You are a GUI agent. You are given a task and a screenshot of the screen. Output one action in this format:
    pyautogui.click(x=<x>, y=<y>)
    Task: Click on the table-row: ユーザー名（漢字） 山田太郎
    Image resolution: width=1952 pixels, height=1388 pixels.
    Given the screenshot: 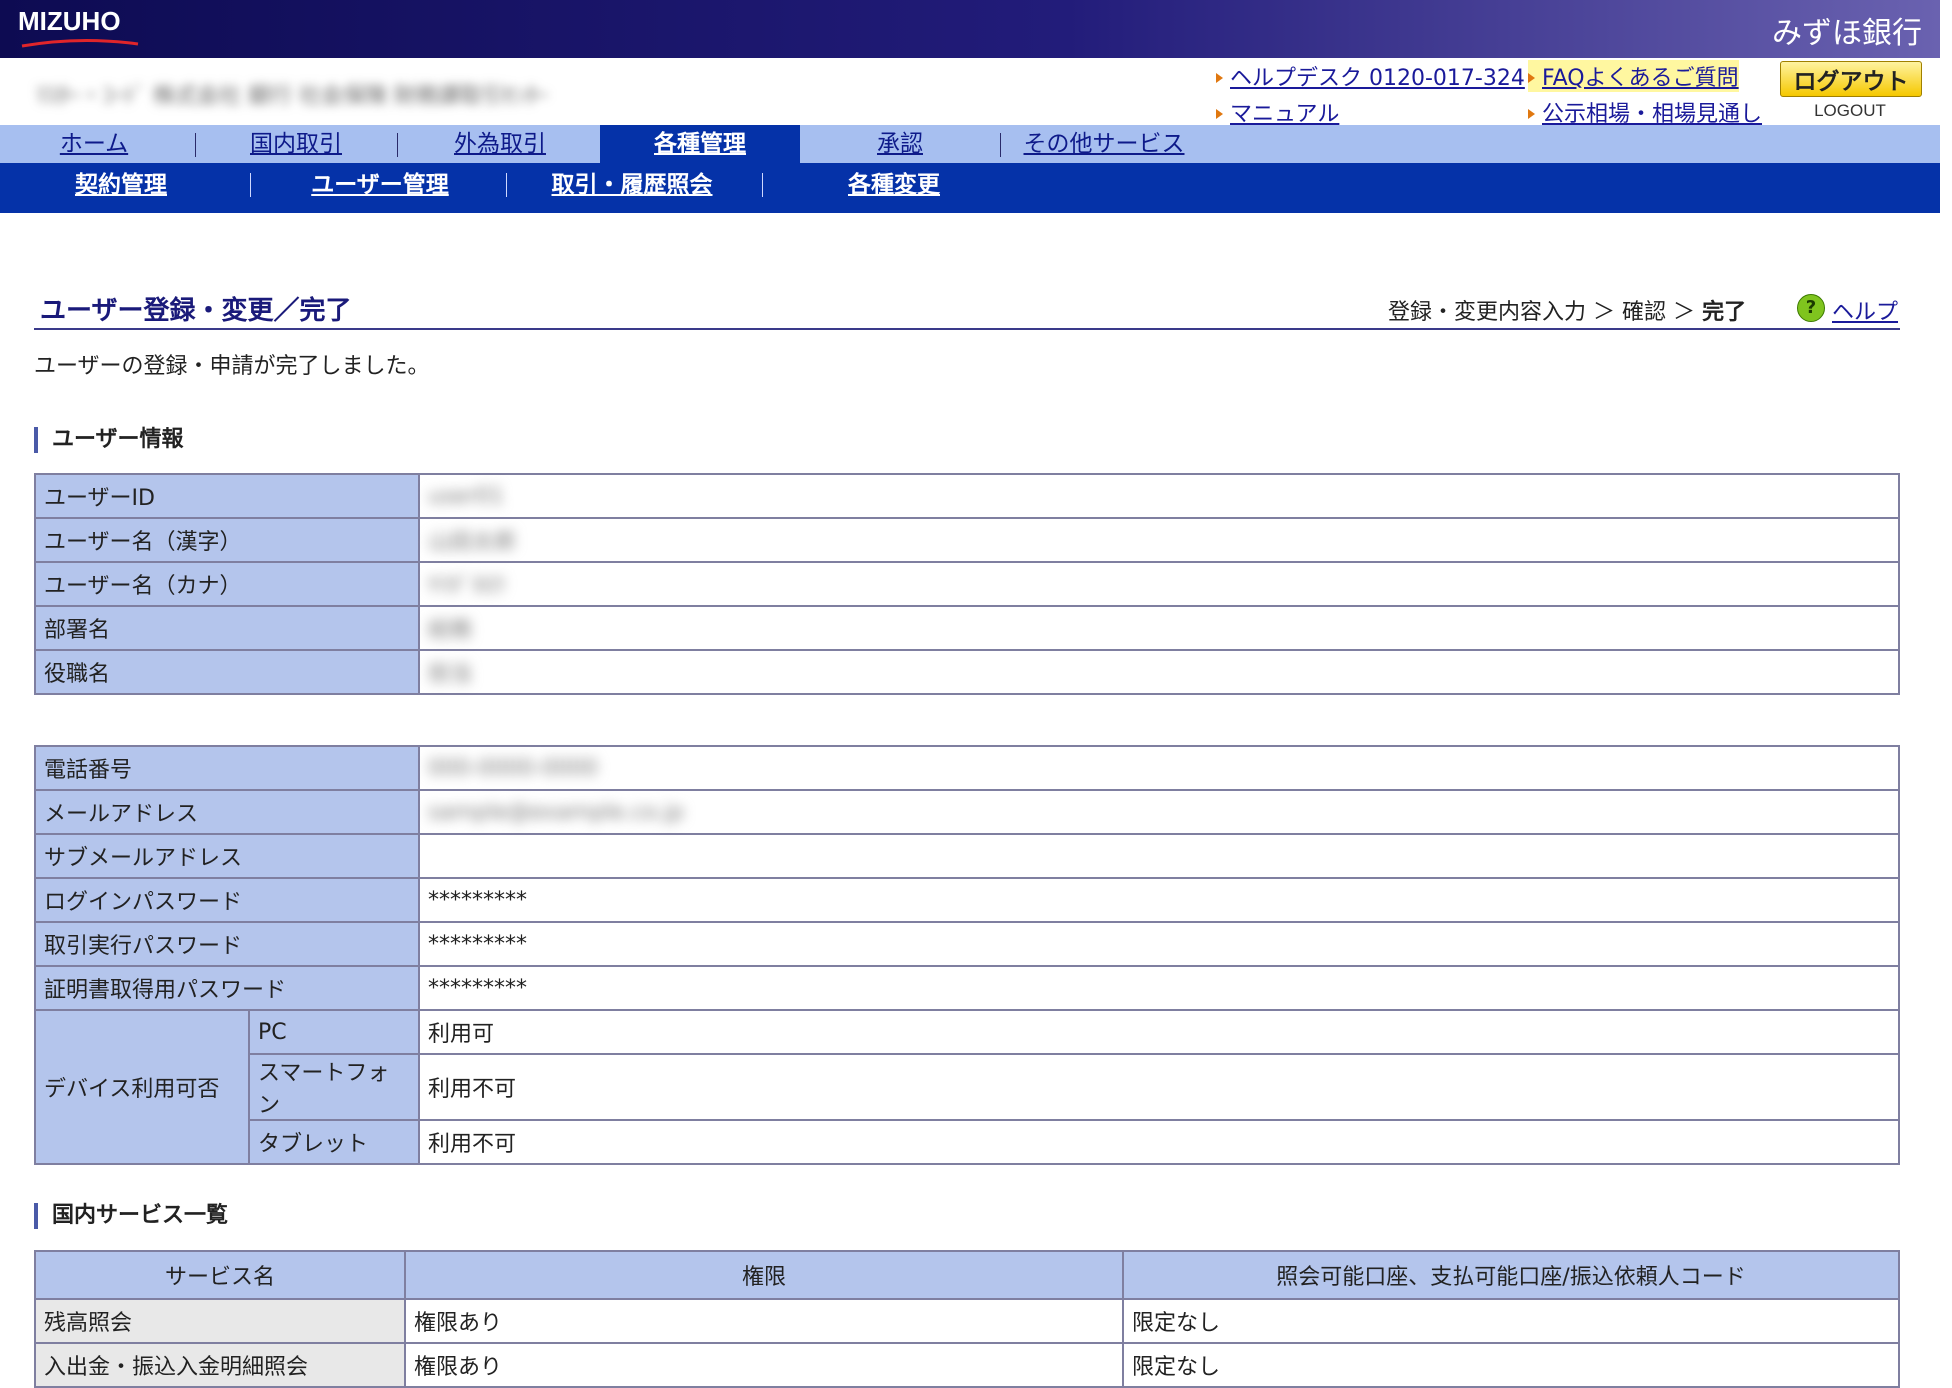 What is the action you would take?
    pyautogui.click(x=967, y=540)
    